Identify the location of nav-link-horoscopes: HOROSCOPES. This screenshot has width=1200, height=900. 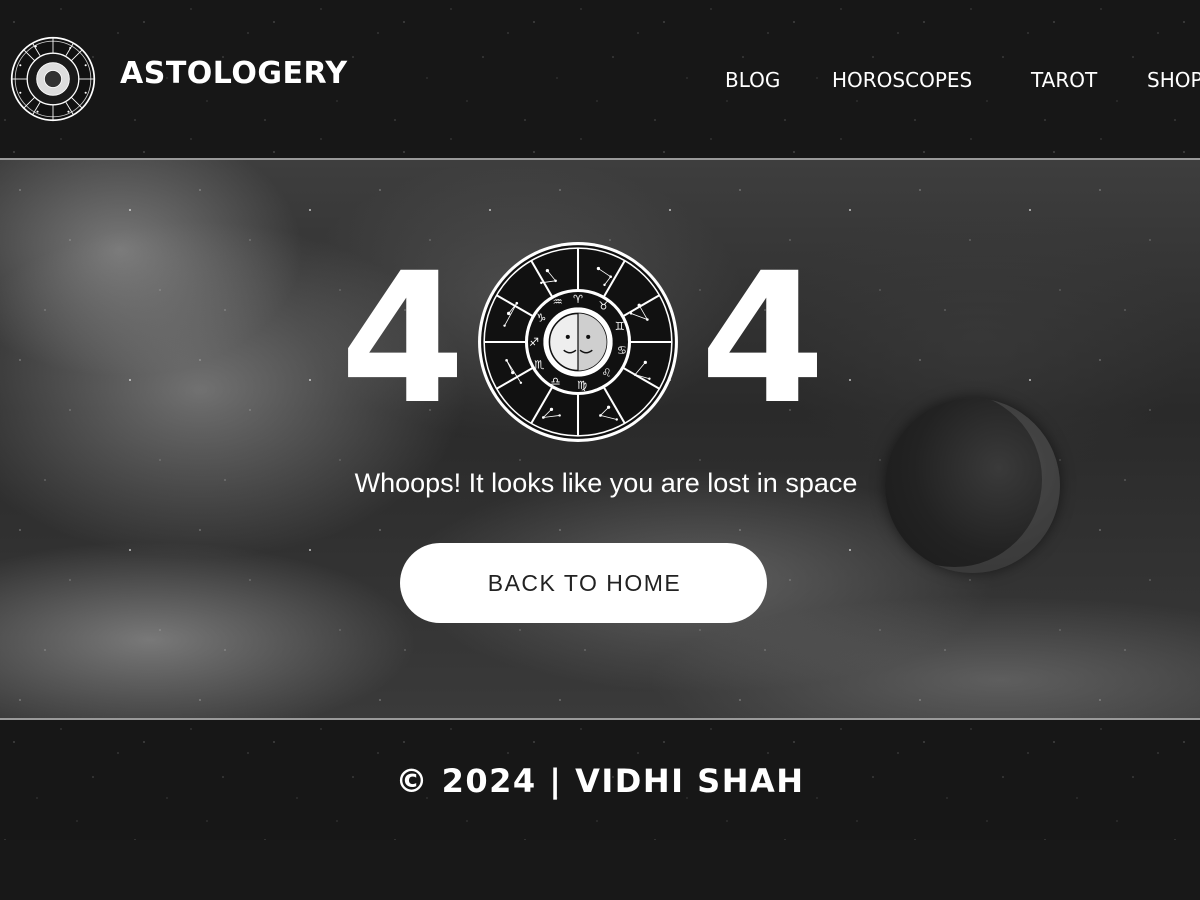
(902, 80).